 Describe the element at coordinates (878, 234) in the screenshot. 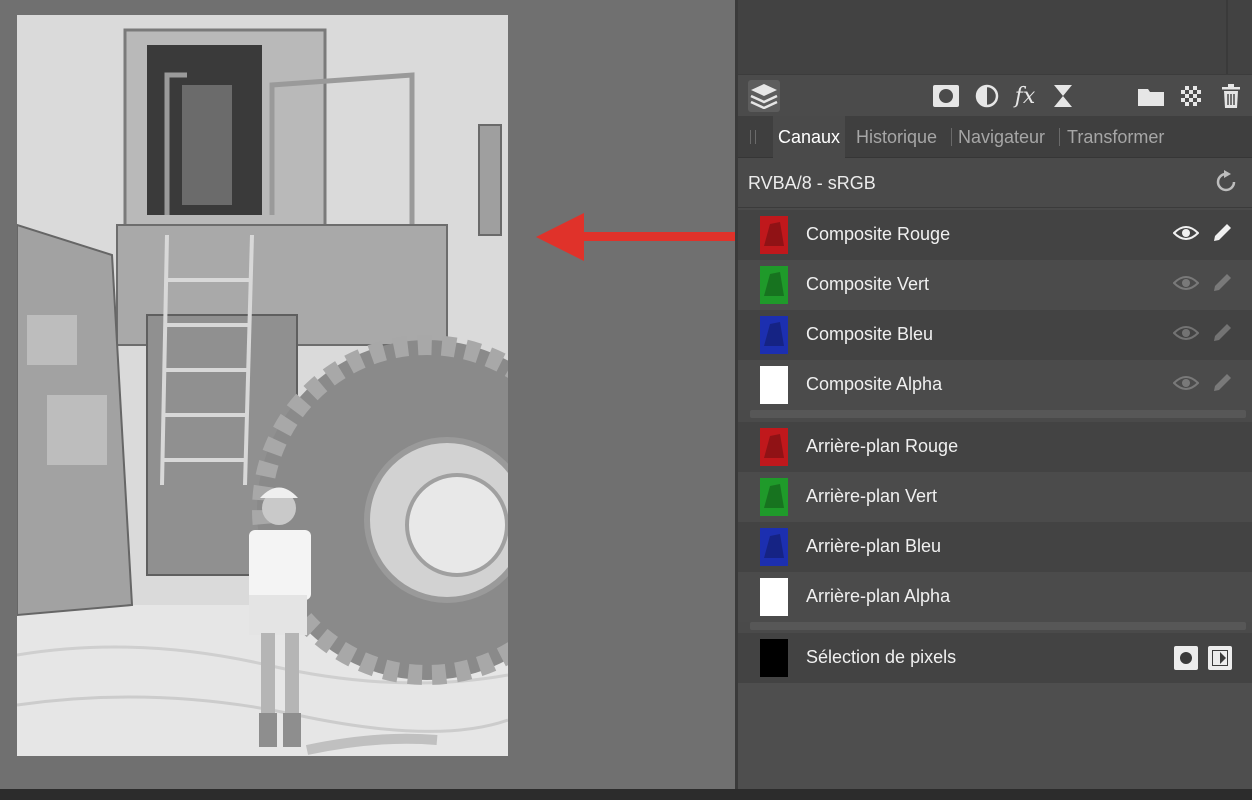

I see `channel-label: Composite Rouge` at that location.